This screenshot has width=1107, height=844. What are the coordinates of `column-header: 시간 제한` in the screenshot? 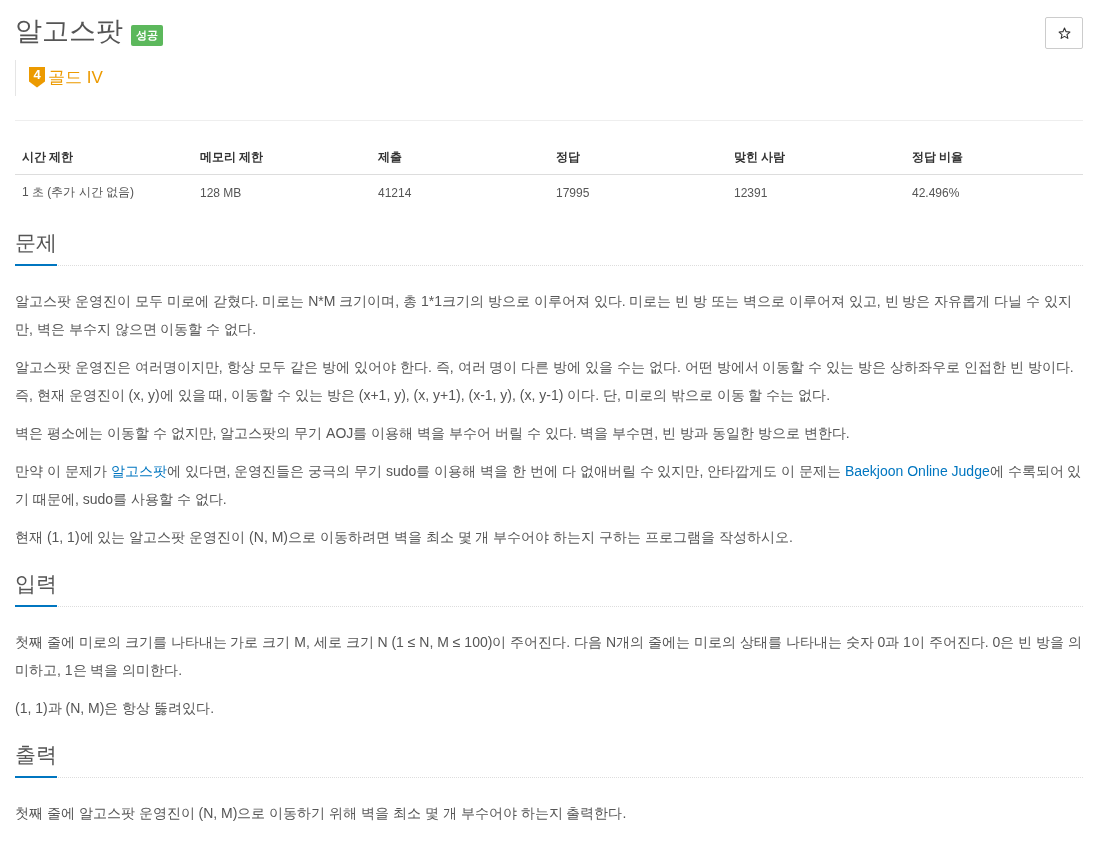 It's located at (104, 158).